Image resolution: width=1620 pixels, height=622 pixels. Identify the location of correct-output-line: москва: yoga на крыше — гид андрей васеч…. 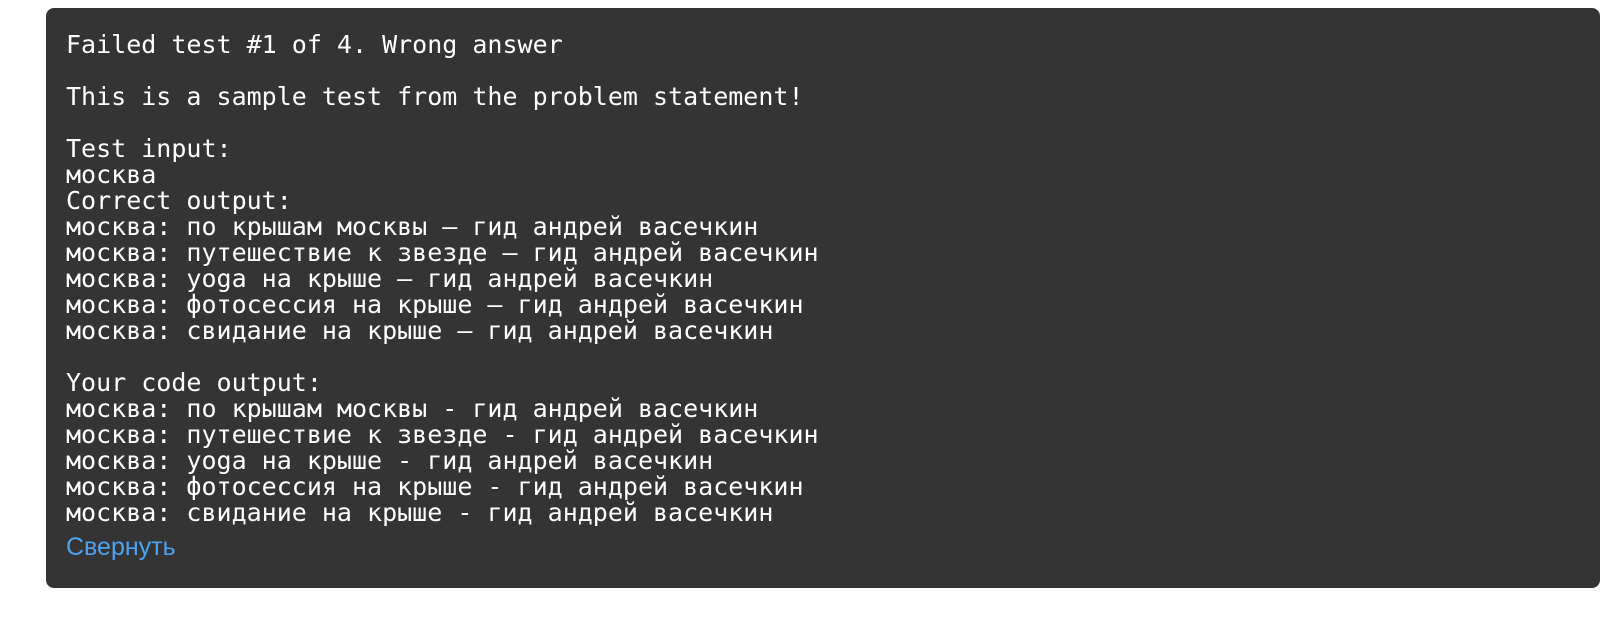
(390, 278).